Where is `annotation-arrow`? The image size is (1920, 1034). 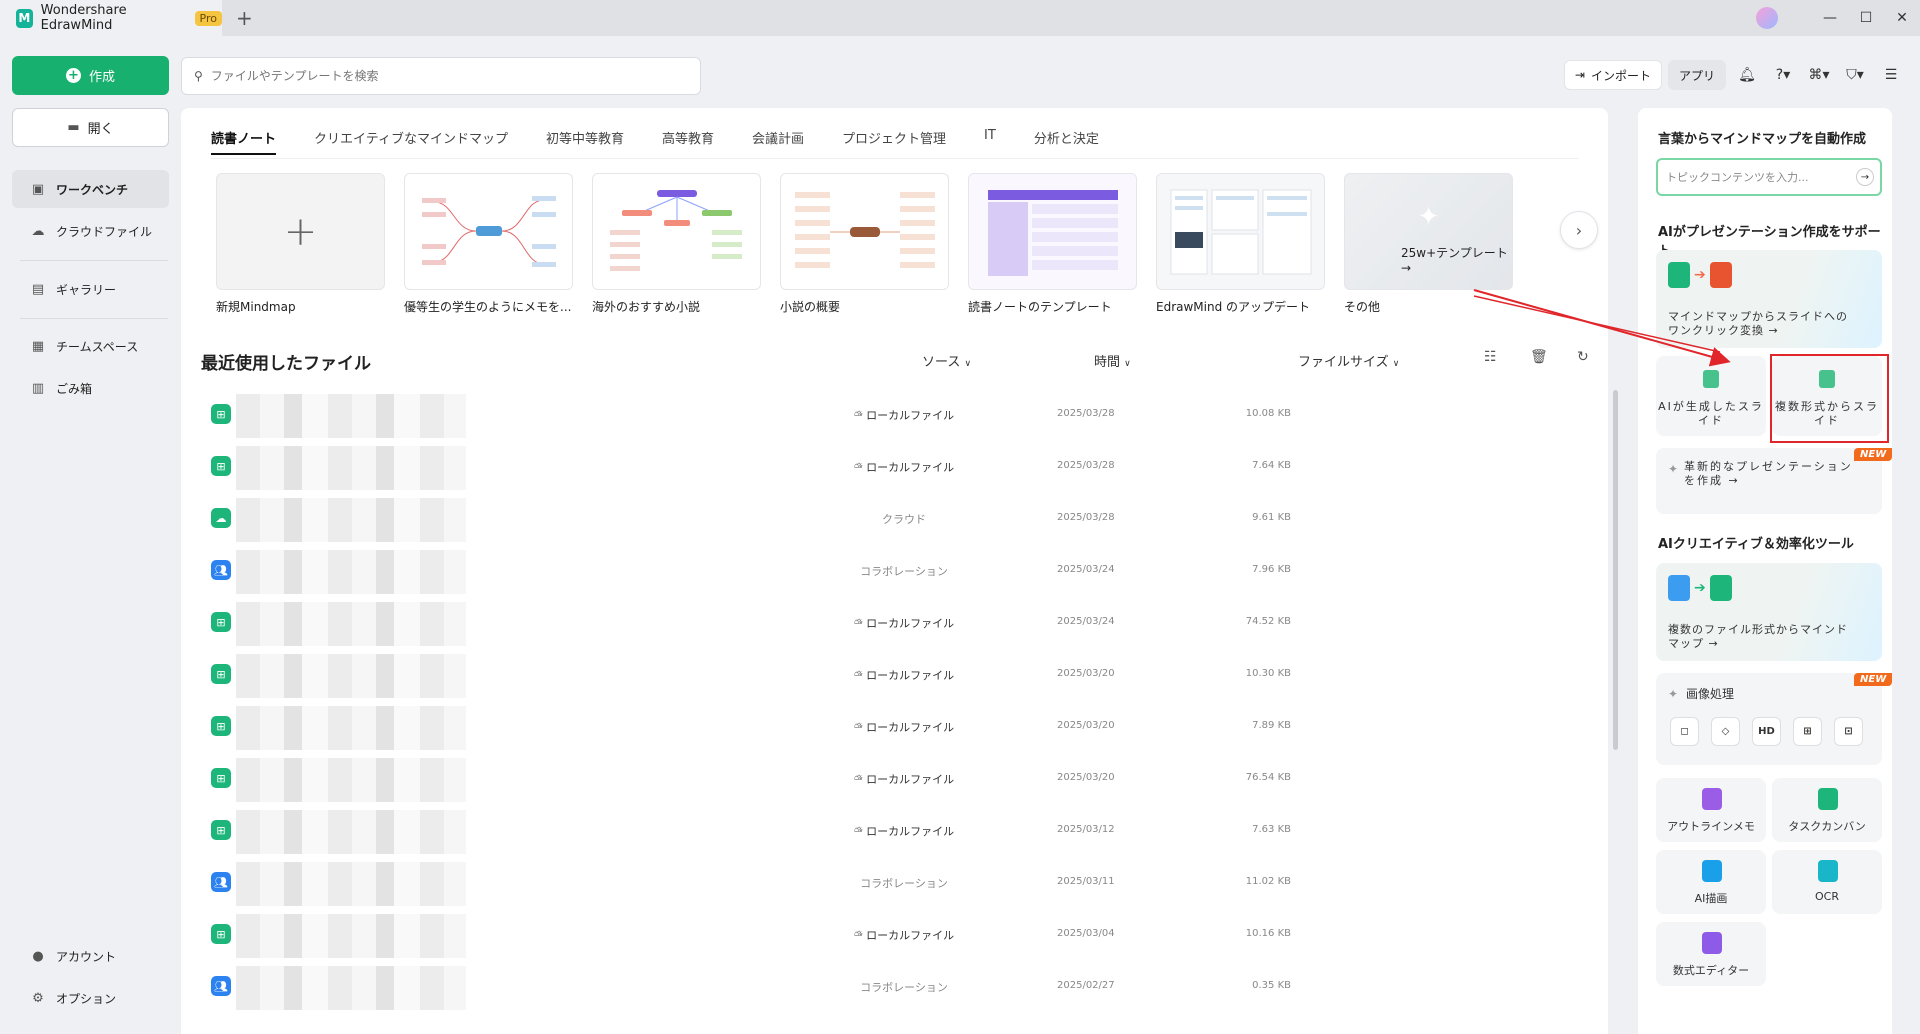
annotation-arrow is located at coordinates (1602, 328).